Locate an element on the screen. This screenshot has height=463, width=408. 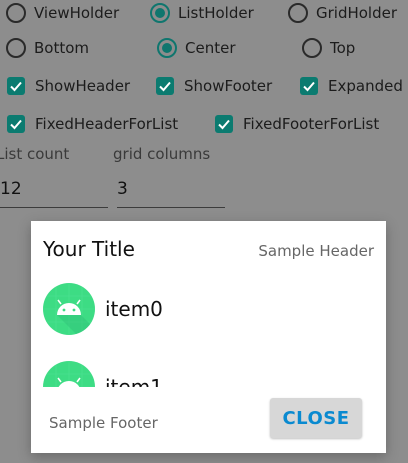
checkbox-showheader: ShowHeader is located at coordinates (68, 86).